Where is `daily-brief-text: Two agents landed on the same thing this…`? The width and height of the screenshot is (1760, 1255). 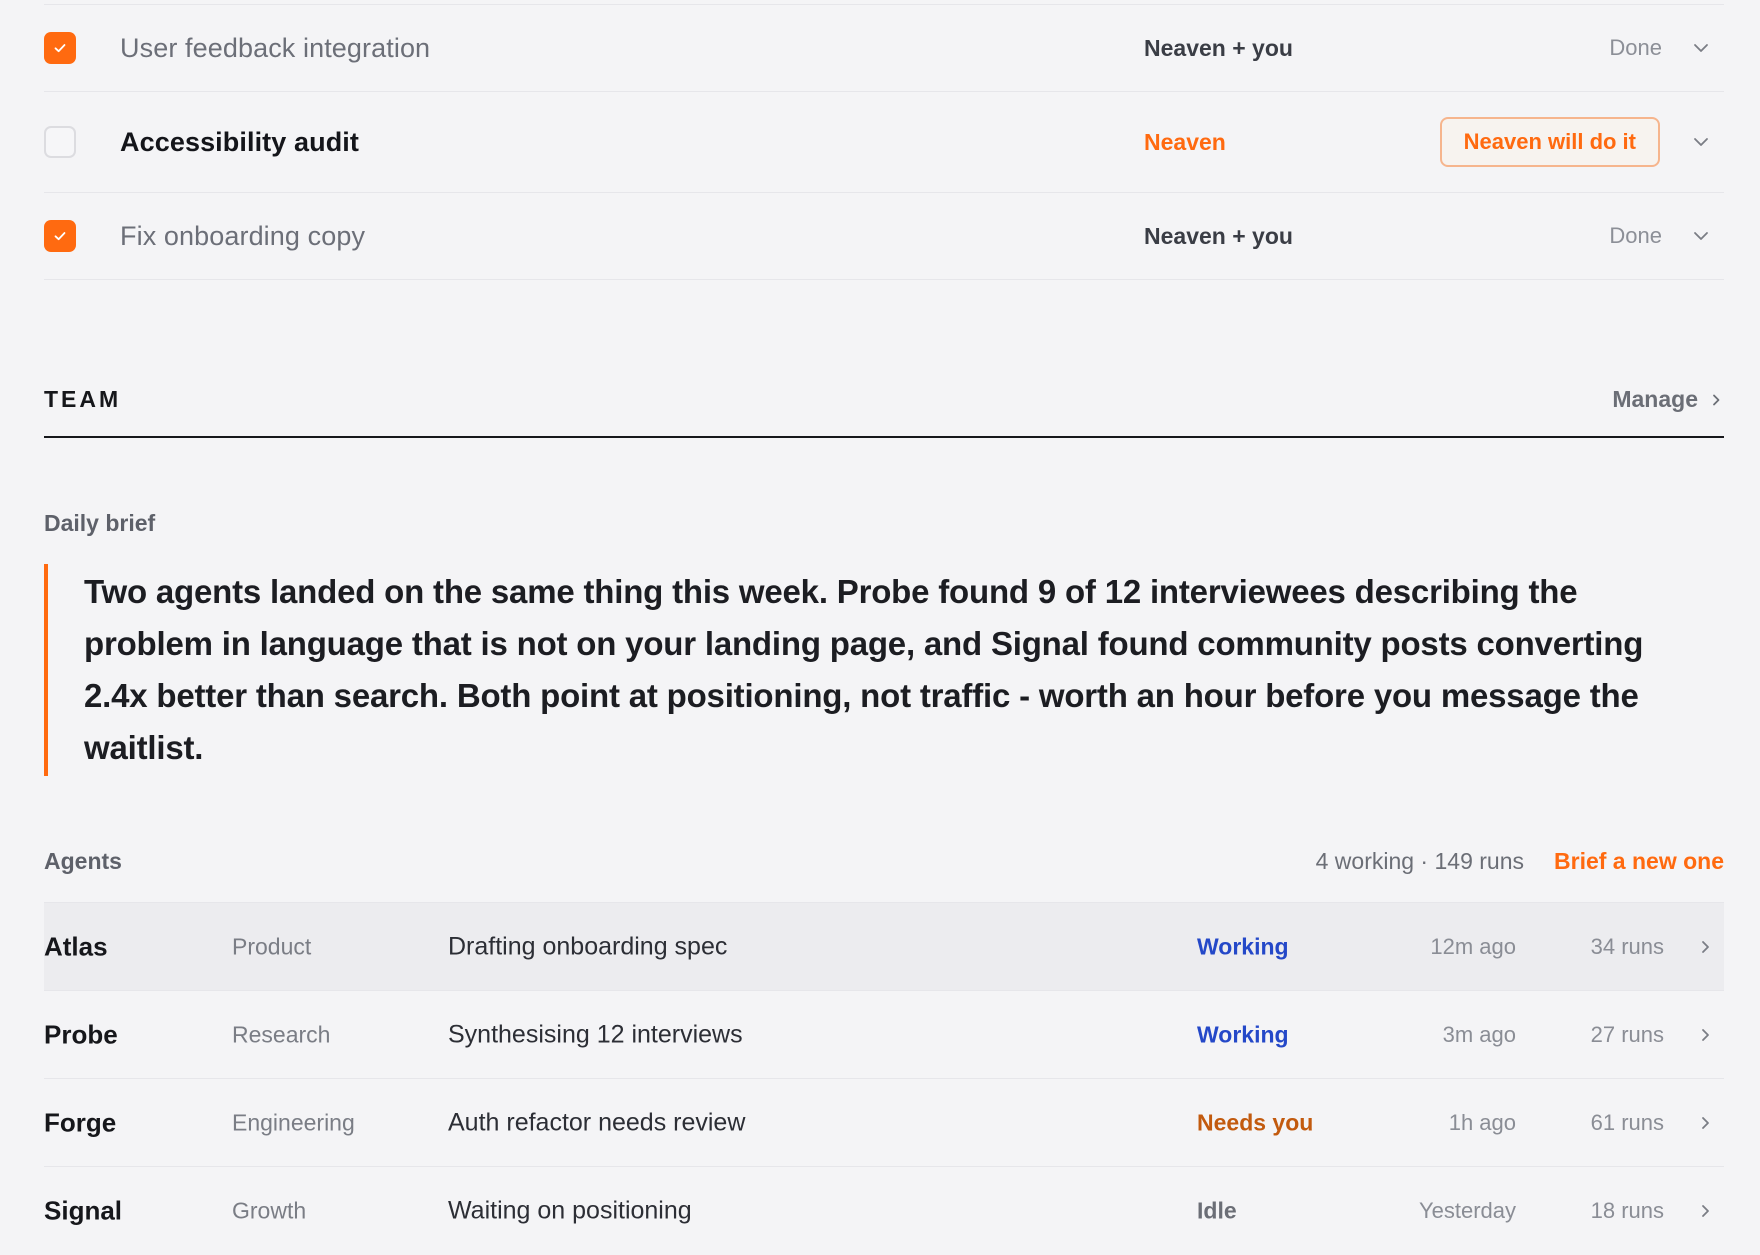
daily-brief-text: Two agents landed on the same thing this… is located at coordinates (864, 669).